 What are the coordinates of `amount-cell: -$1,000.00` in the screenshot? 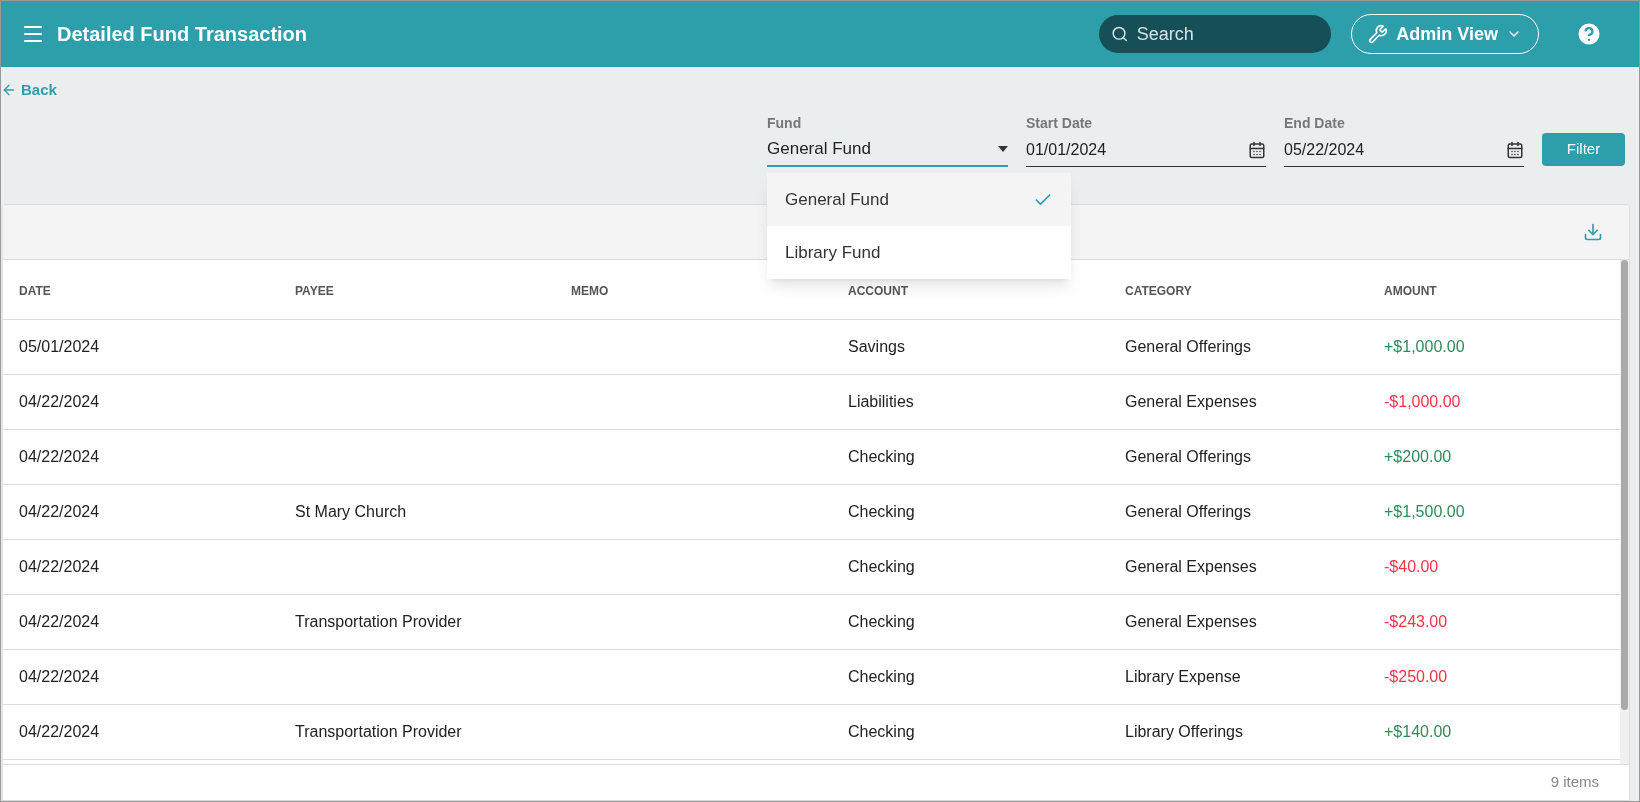 It's located at (1422, 401).